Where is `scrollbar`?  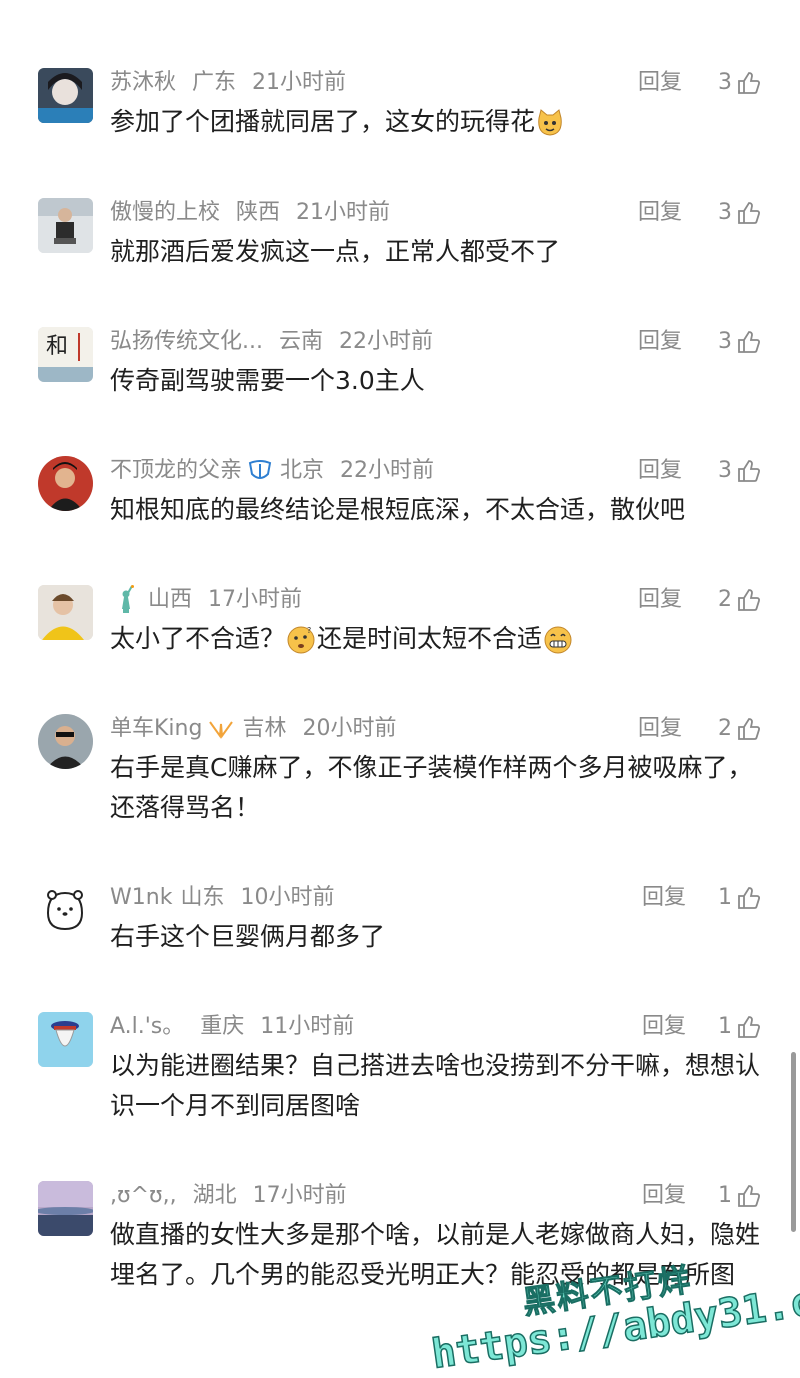
scrollbar is located at coordinates (793, 1142).